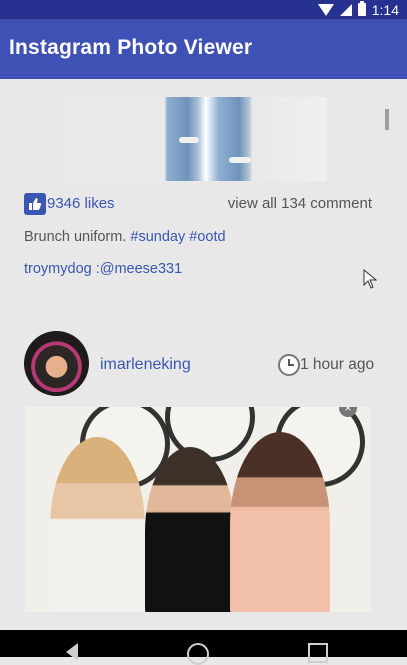 This screenshot has width=407, height=665. What do you see at coordinates (198, 204) in the screenshot?
I see `likes-row: 9346 likes view all 134 comment` at bounding box center [198, 204].